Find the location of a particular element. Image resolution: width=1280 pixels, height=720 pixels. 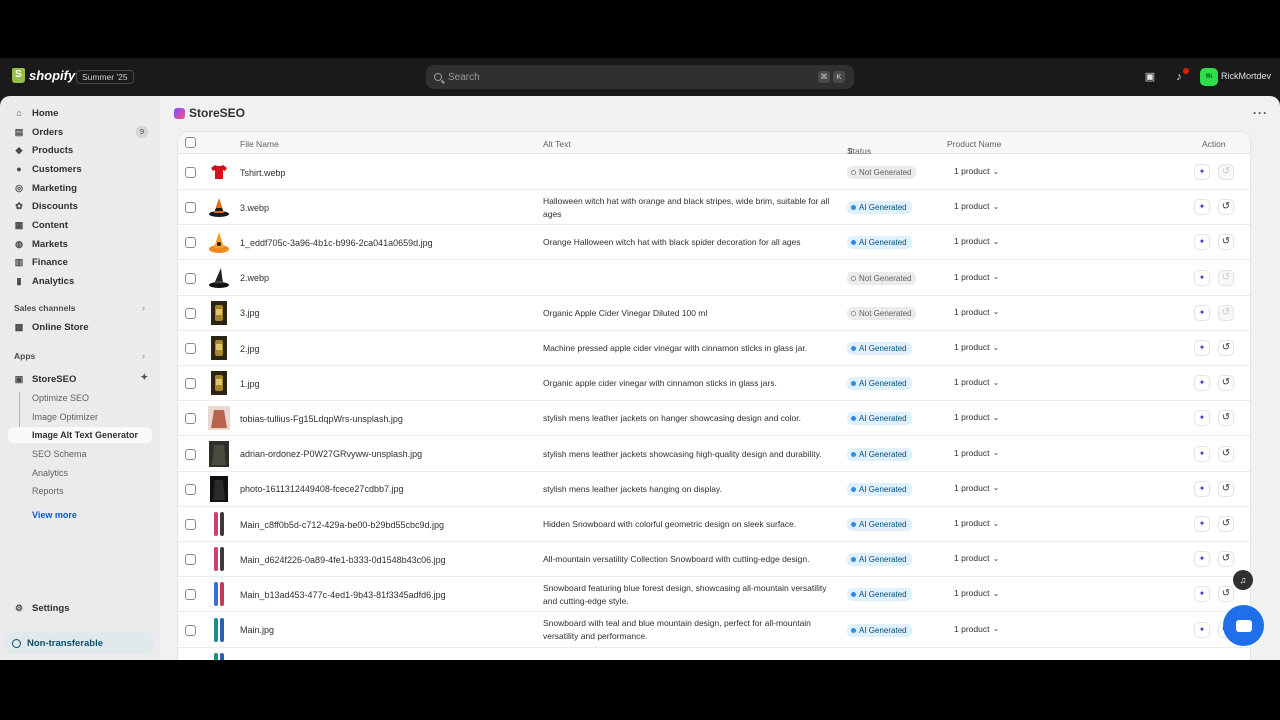

sidebar-subitem-reports: Reports is located at coordinates (48, 491).